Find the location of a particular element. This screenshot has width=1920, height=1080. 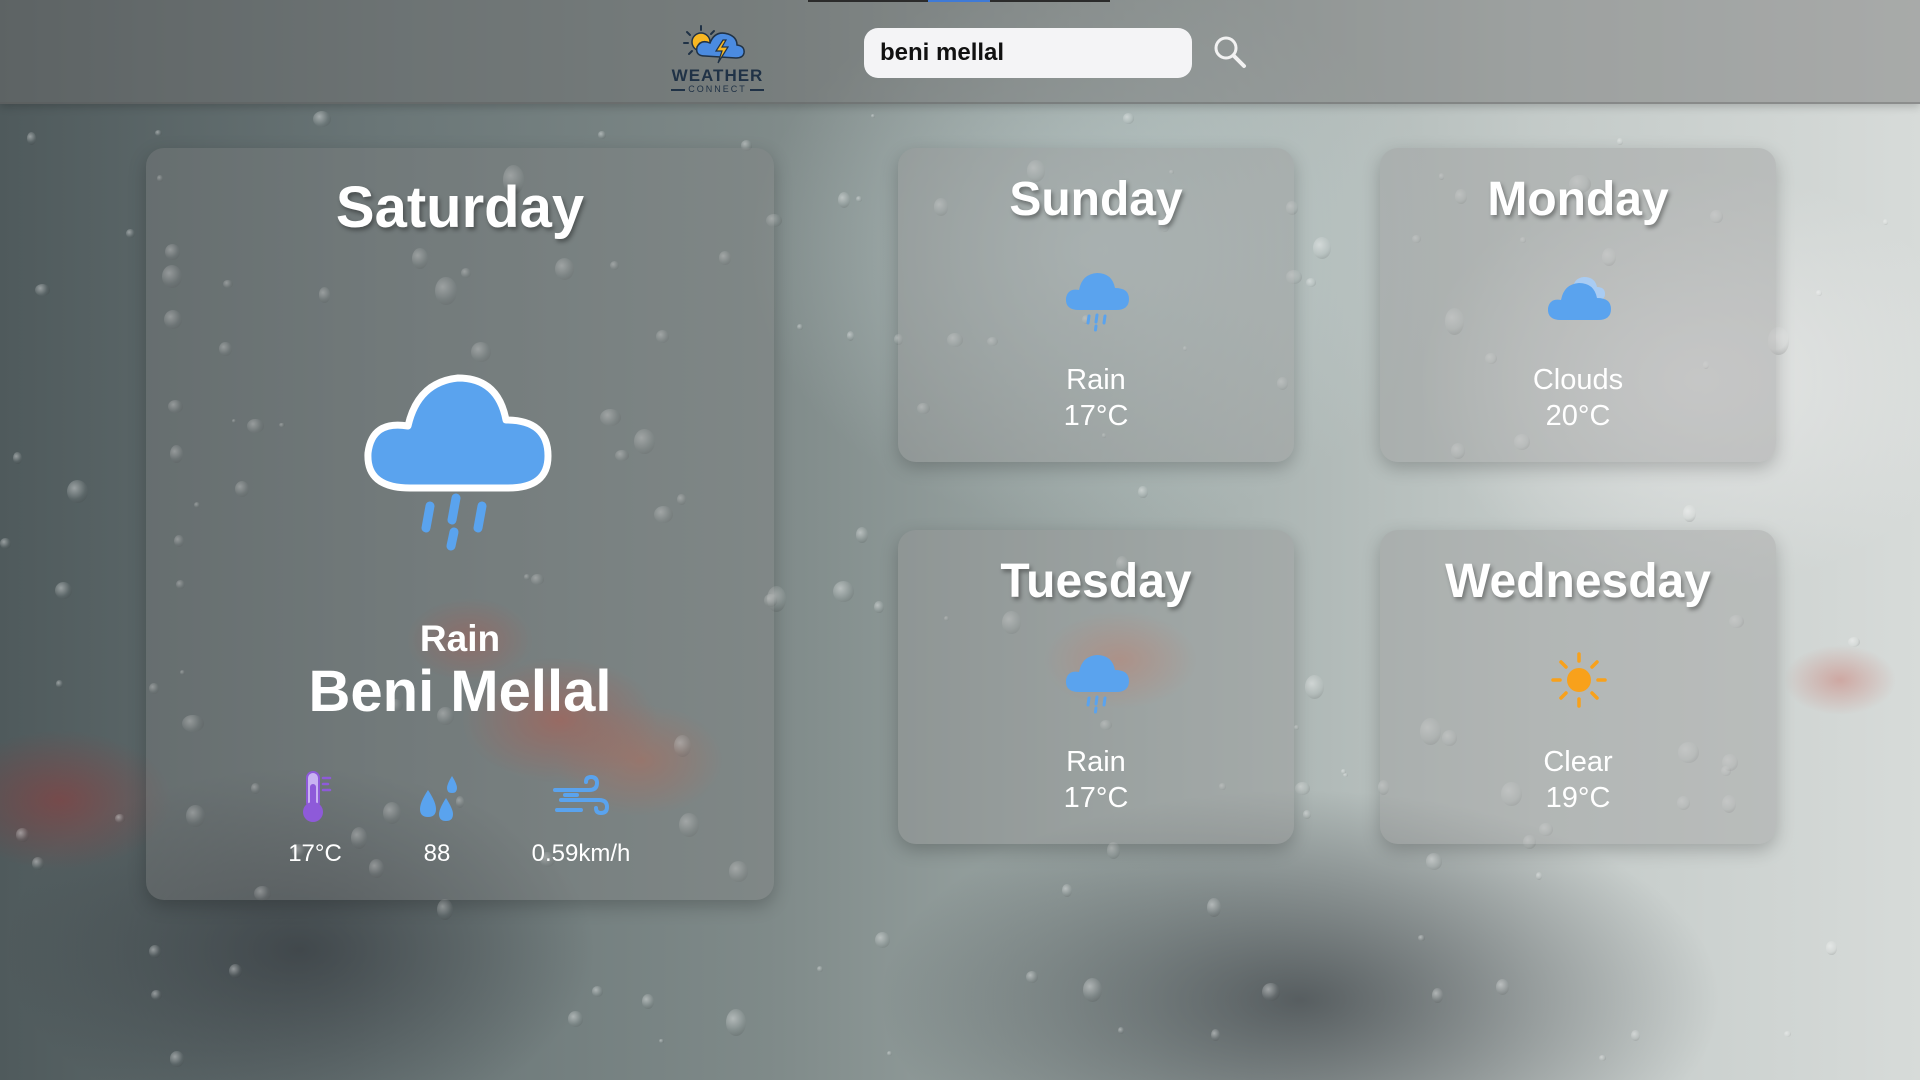

logo-title: WEATHER is located at coordinates (717, 75).